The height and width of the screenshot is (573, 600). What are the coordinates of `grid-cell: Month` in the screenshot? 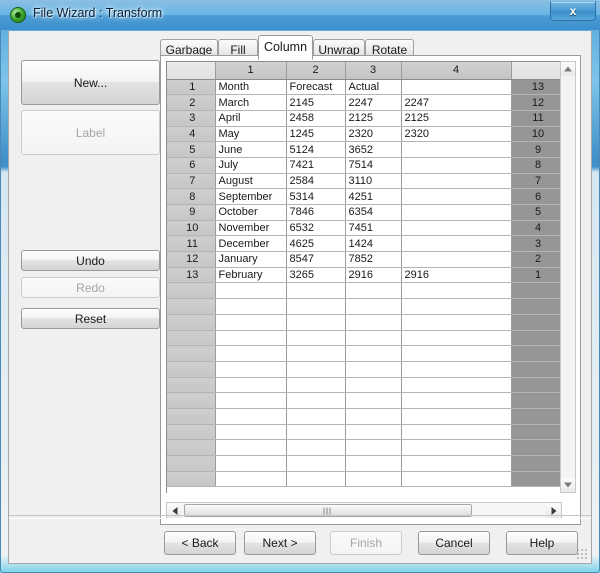 It's located at (251, 87).